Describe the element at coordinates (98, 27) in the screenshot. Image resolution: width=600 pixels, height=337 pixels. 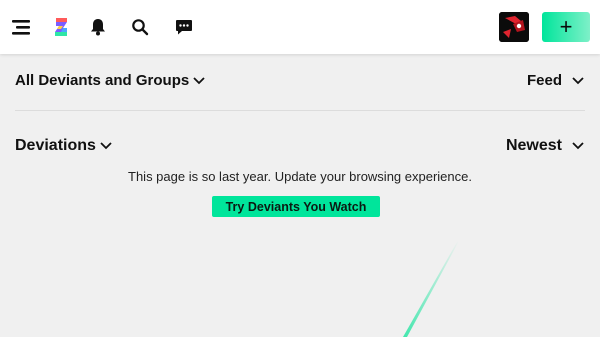
I see `bell-icon` at that location.